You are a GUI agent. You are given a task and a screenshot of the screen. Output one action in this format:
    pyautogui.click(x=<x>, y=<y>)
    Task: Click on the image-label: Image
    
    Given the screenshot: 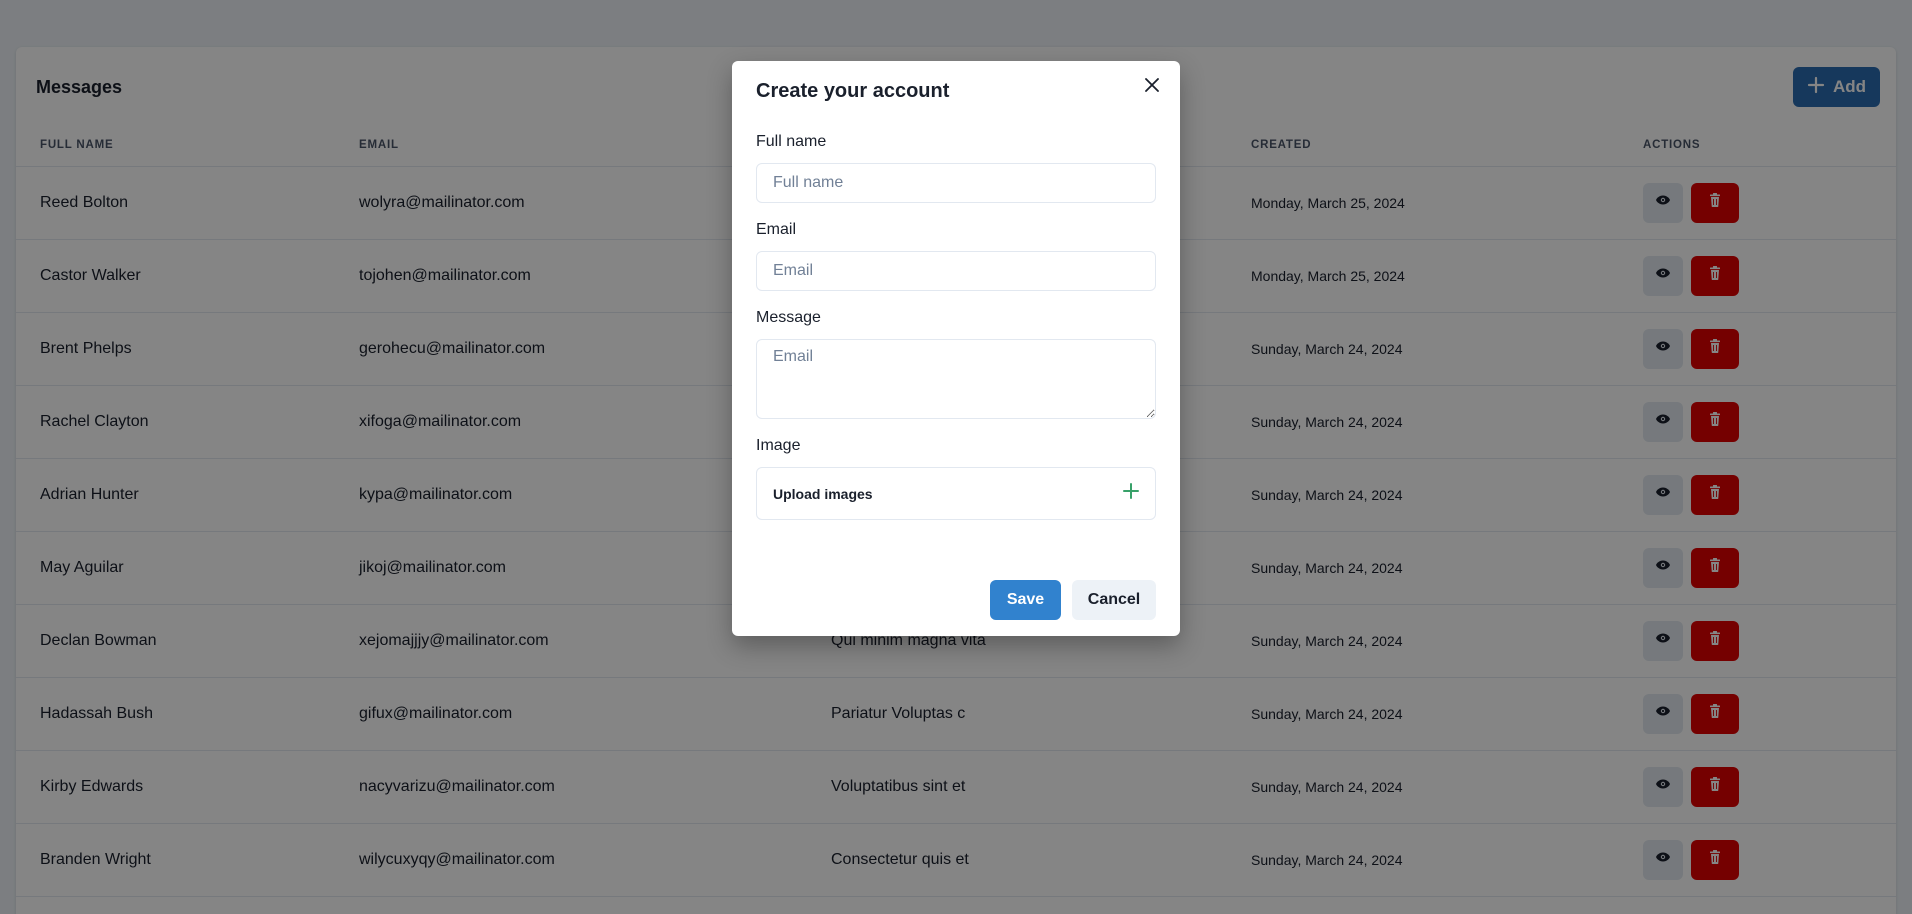 What is the action you would take?
    pyautogui.click(x=778, y=445)
    